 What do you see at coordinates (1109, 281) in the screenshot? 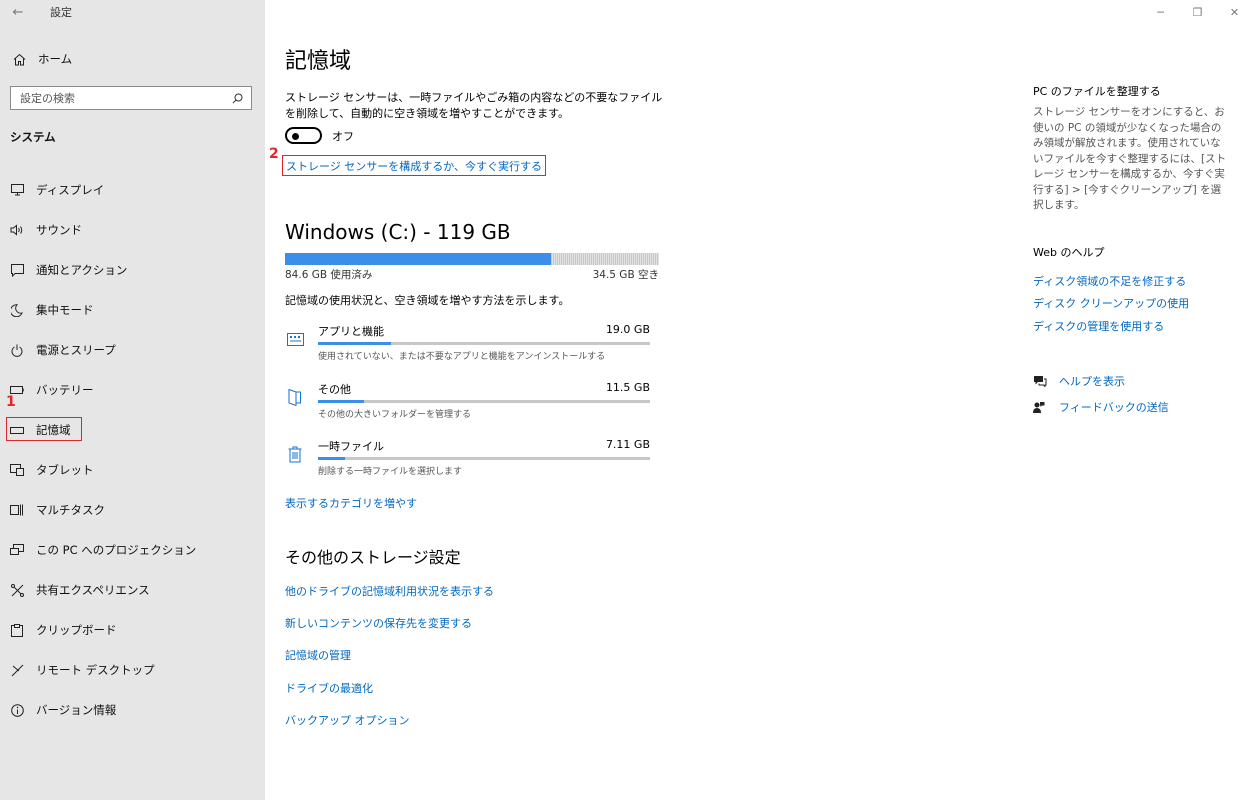
I see `fix-low-disk-link: ディスク領域の不足を修正する` at bounding box center [1109, 281].